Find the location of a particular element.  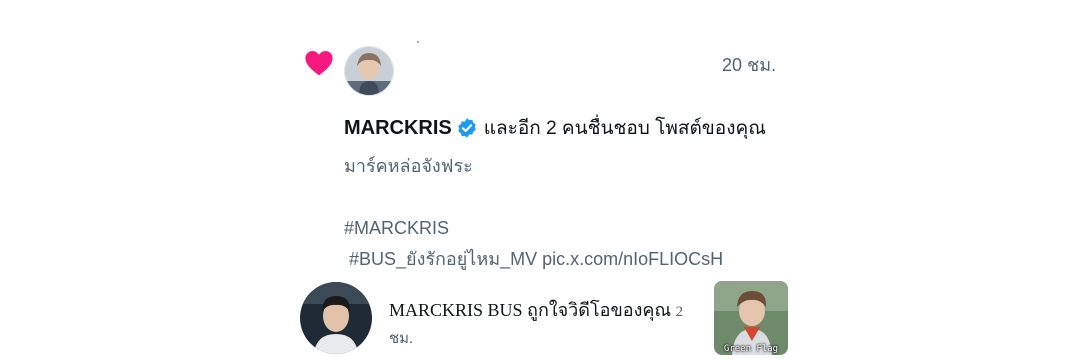

timestamp: 20 ชม. is located at coordinates (749, 65).